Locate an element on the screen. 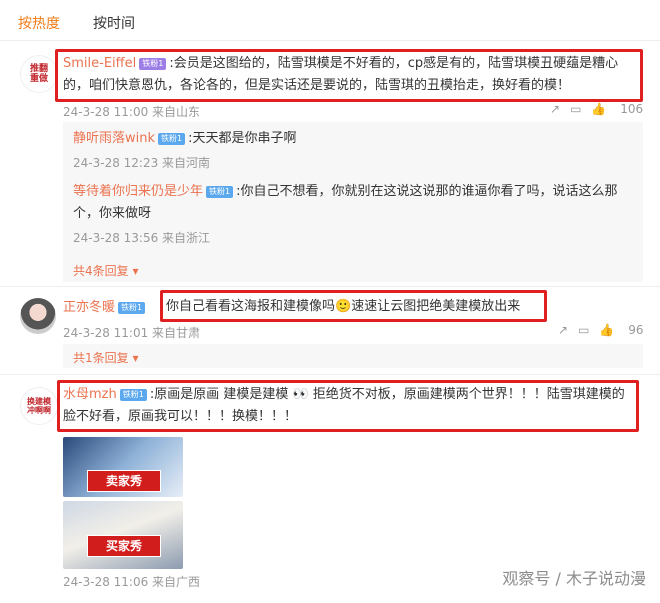 Image resolution: width=660 pixels, height=603 pixels. reply-meta: 24-3-28 13:56 来自浙江 is located at coordinates (142, 238).